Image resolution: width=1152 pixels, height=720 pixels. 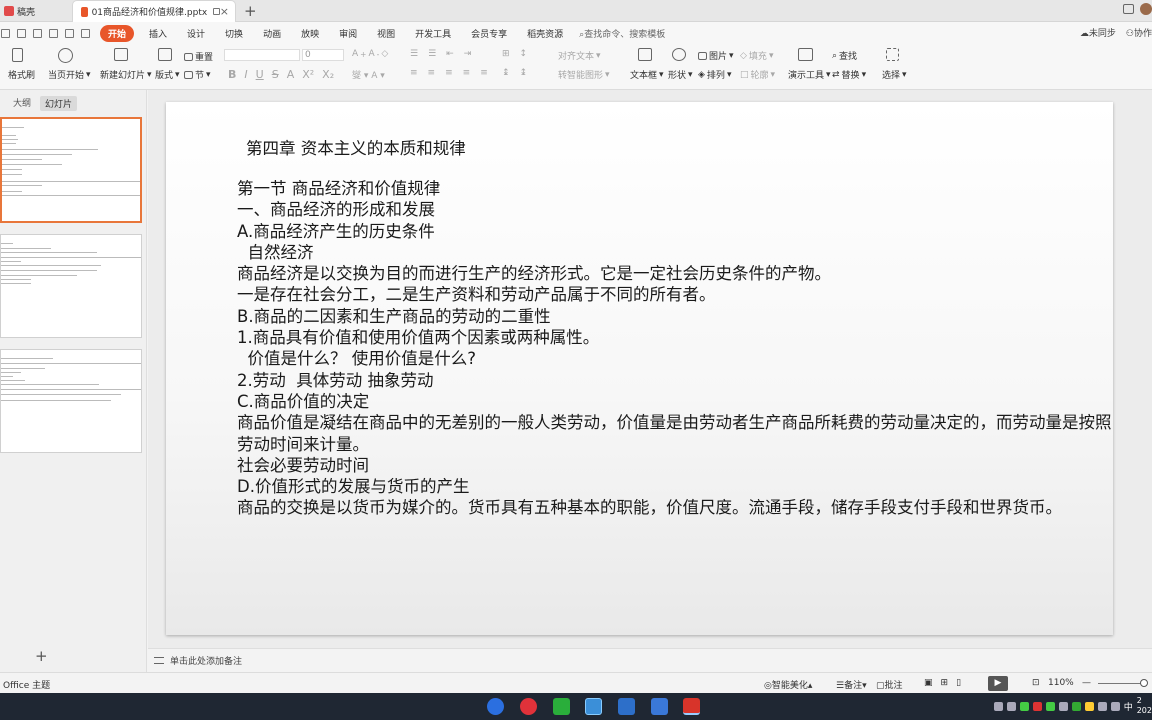 I want to click on shield-icon, so click(x=1076, y=706).